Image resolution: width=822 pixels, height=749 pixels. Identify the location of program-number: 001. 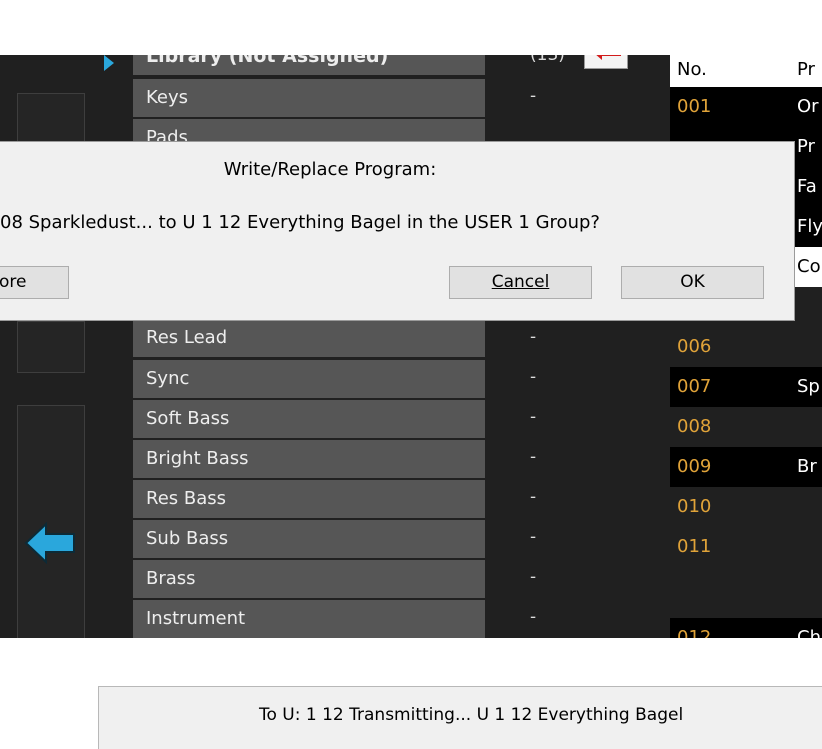
(694, 106).